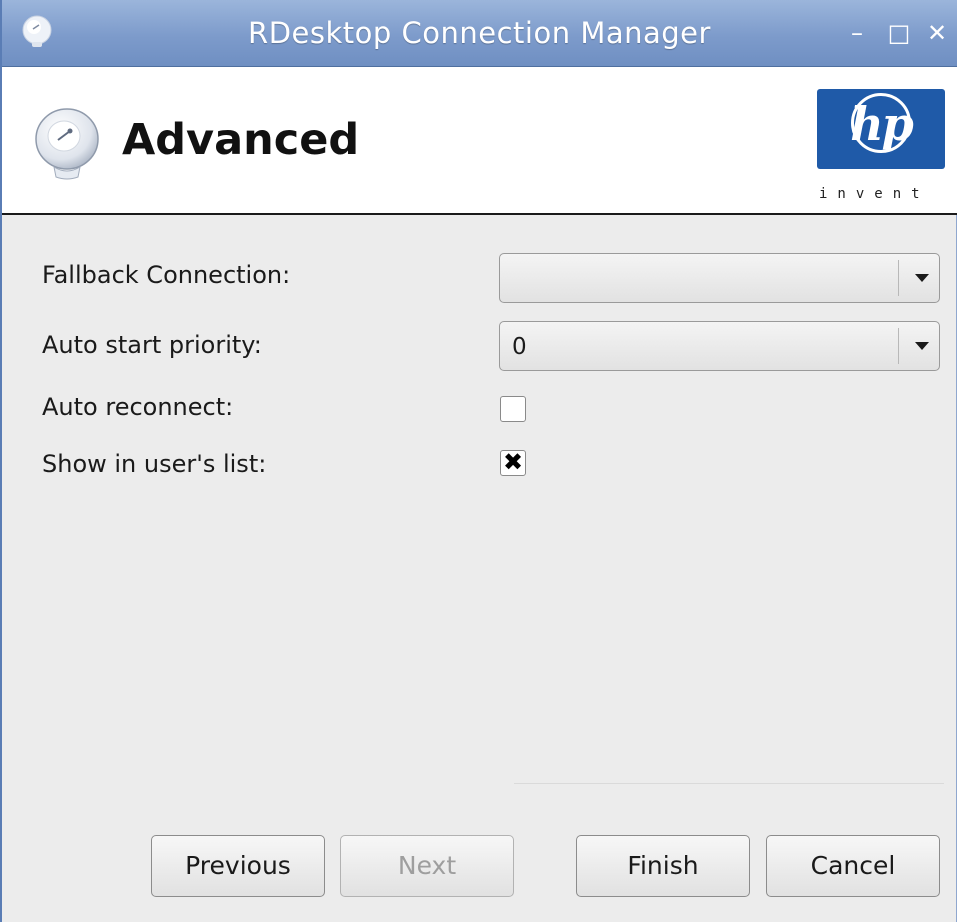 Image resolution: width=957 pixels, height=922 pixels. What do you see at coordinates (154, 464) in the screenshot?
I see `show-in-users-list-label: Show in user's list:` at bounding box center [154, 464].